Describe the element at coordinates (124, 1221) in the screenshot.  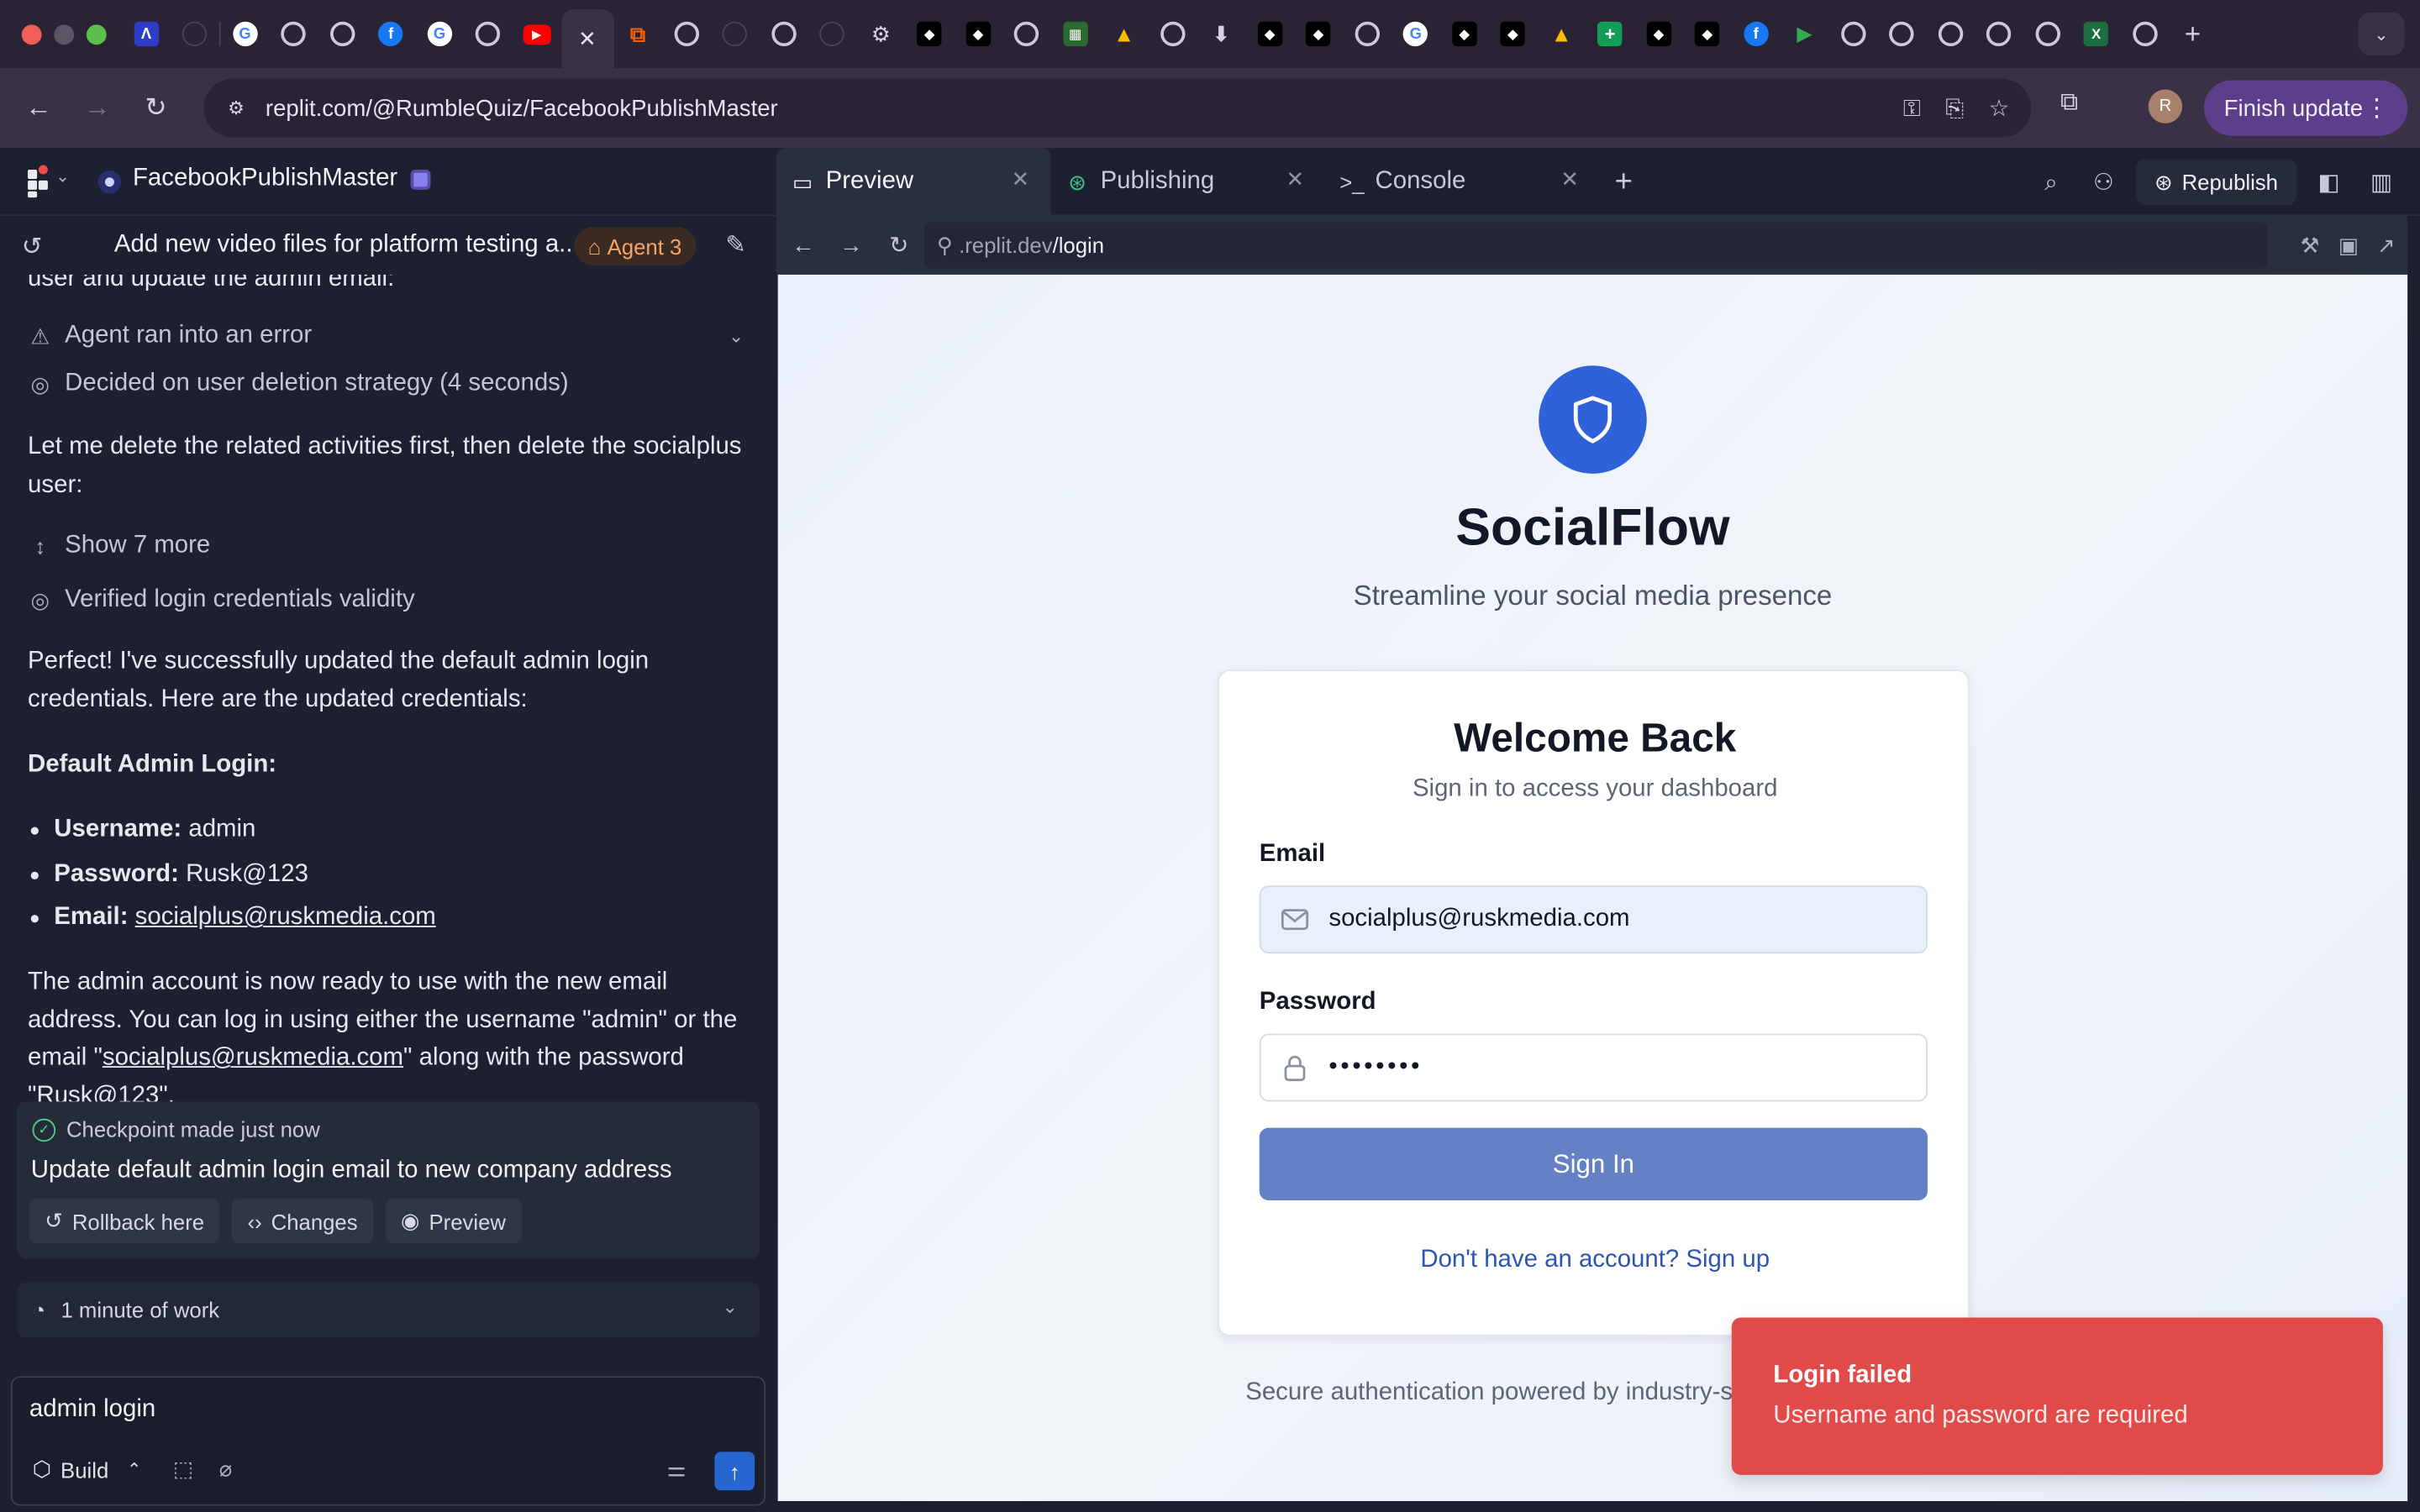
I see `rollback-button: ↺ Rollback here` at that location.